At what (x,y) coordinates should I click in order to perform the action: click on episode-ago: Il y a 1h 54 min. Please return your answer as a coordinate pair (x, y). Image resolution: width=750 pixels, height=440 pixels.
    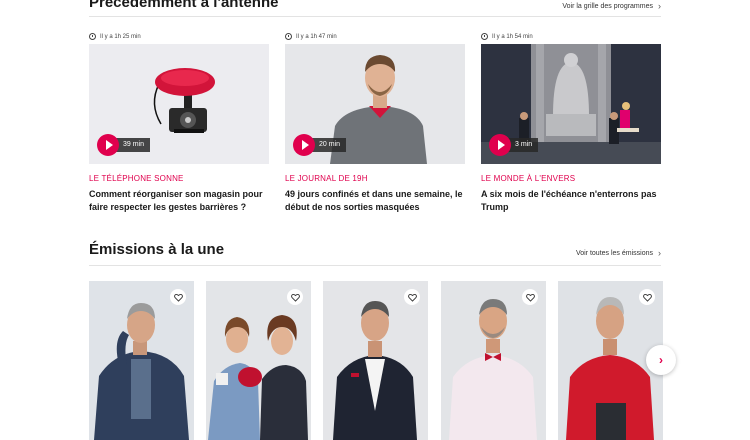
    Looking at the image, I should click on (512, 36).